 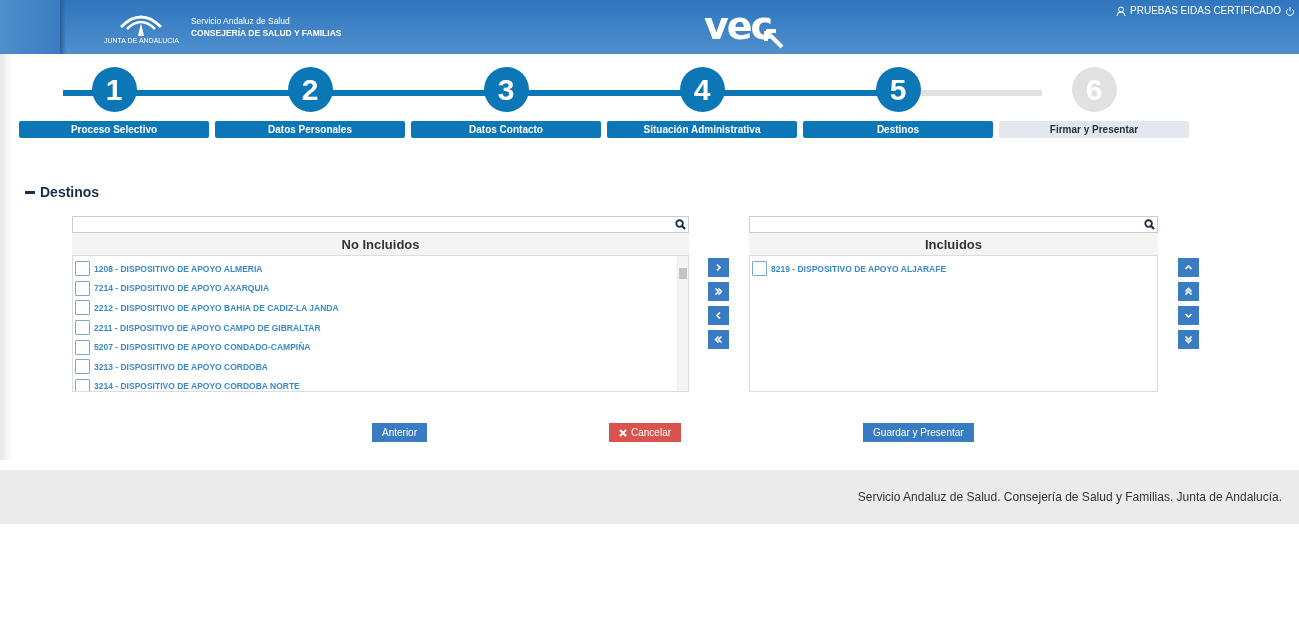 What do you see at coordinates (197, 386) in the screenshot?
I see `option-label: 3214 - DISPOSITIVO DE APOYO CORDOBA NORTE` at bounding box center [197, 386].